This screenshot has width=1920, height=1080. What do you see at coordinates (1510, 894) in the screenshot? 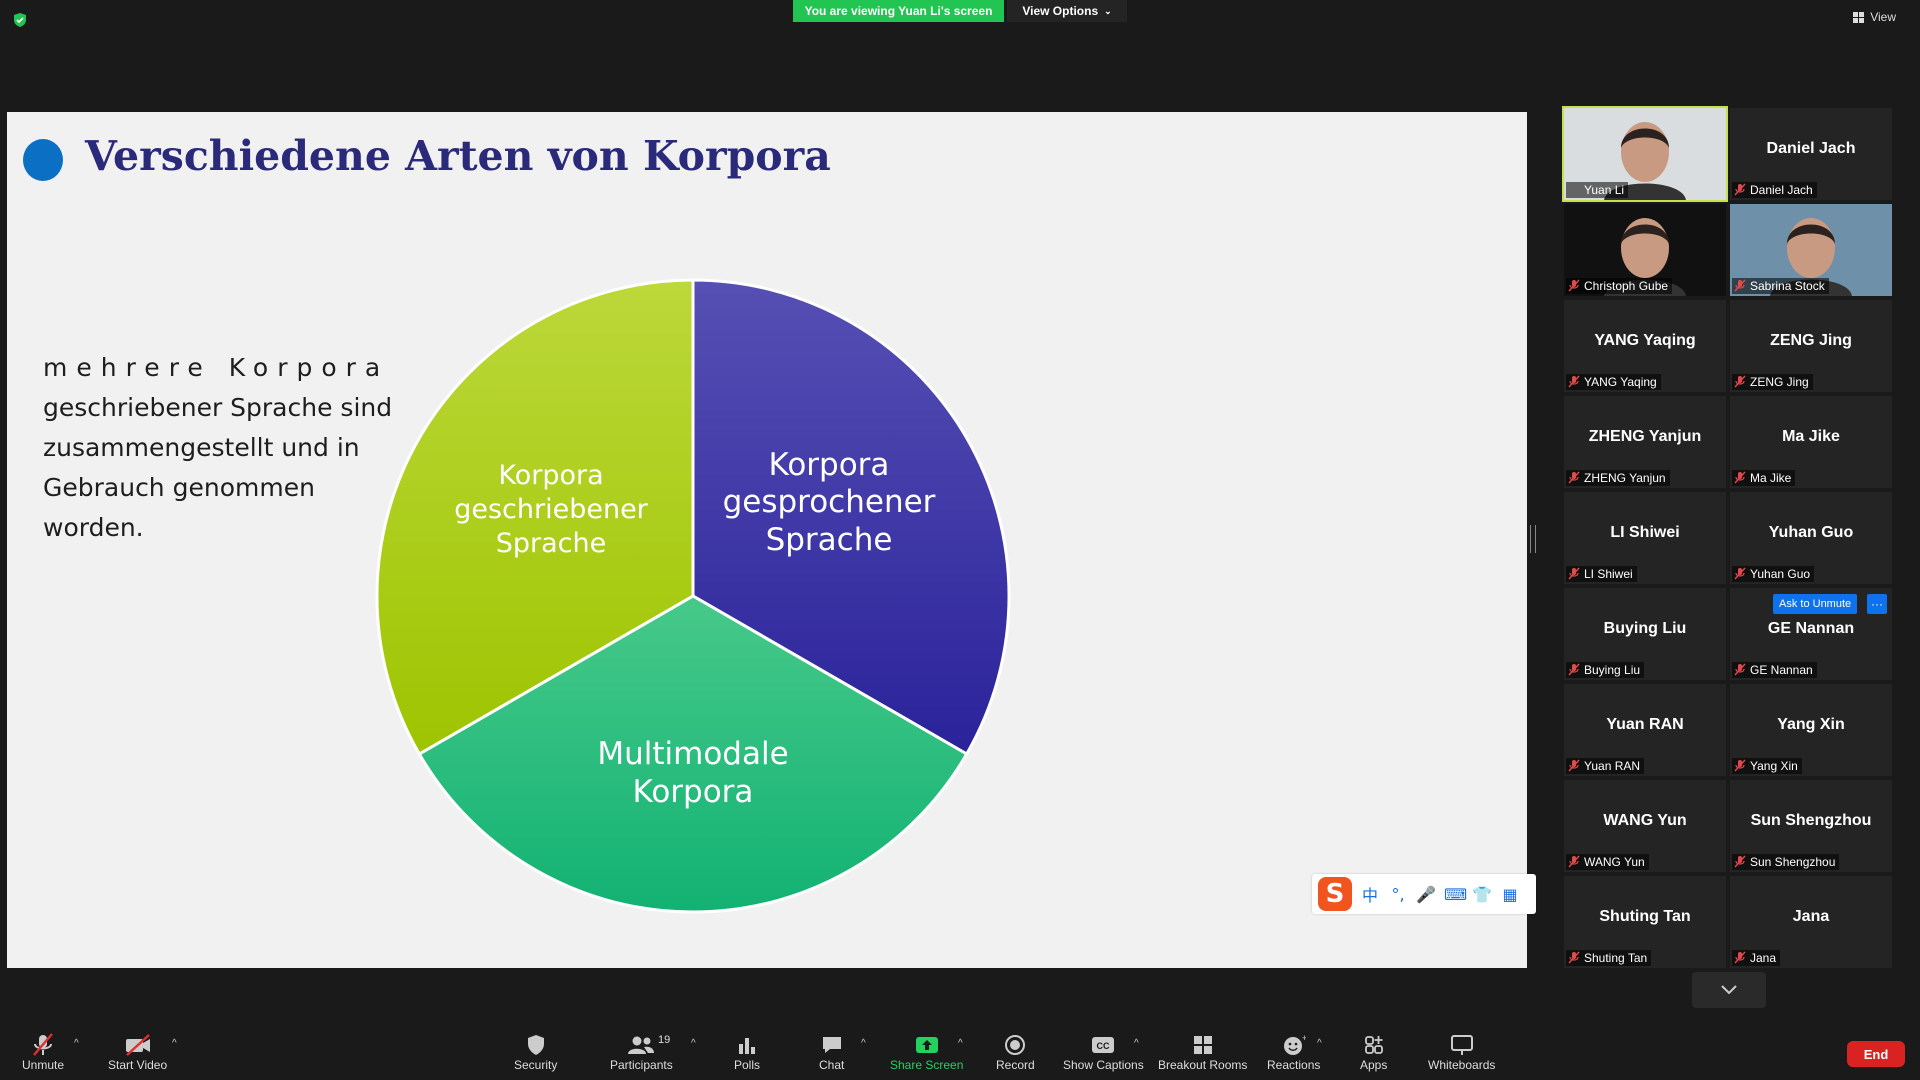
I see `ime-apps-icon: ▦` at bounding box center [1510, 894].